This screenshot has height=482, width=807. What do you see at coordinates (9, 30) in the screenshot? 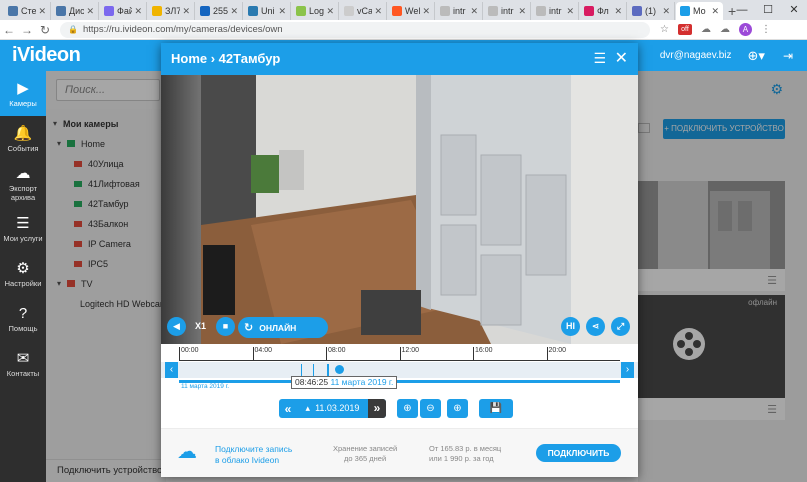
I see `back-icon: ←` at bounding box center [9, 30].